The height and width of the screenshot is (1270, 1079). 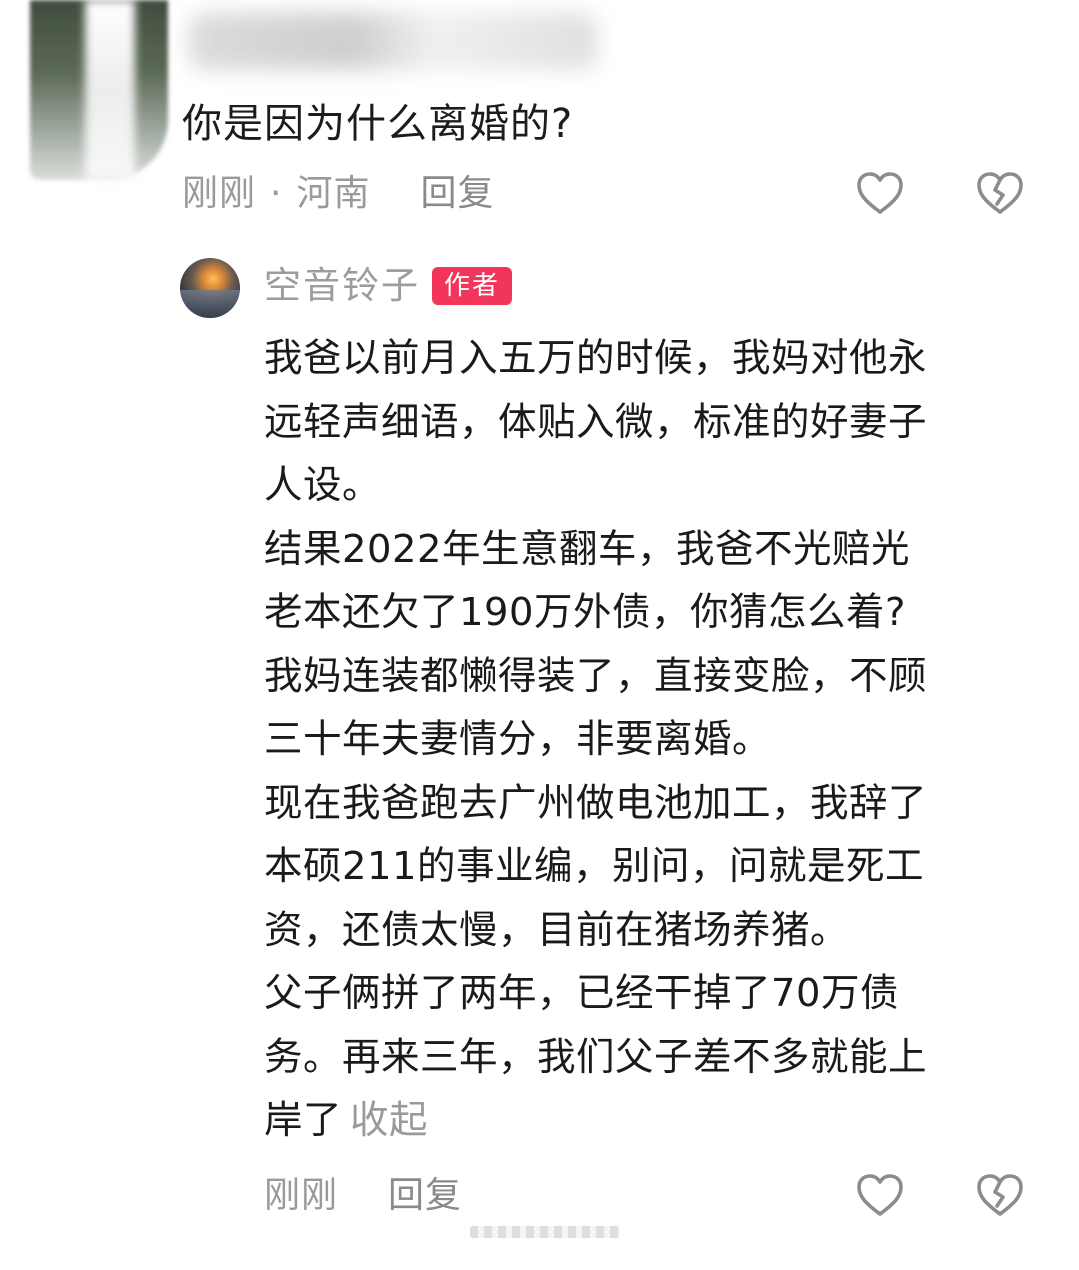 What do you see at coordinates (363, 1196) in the screenshot?
I see `reply-meta: 刚刚 回复` at bounding box center [363, 1196].